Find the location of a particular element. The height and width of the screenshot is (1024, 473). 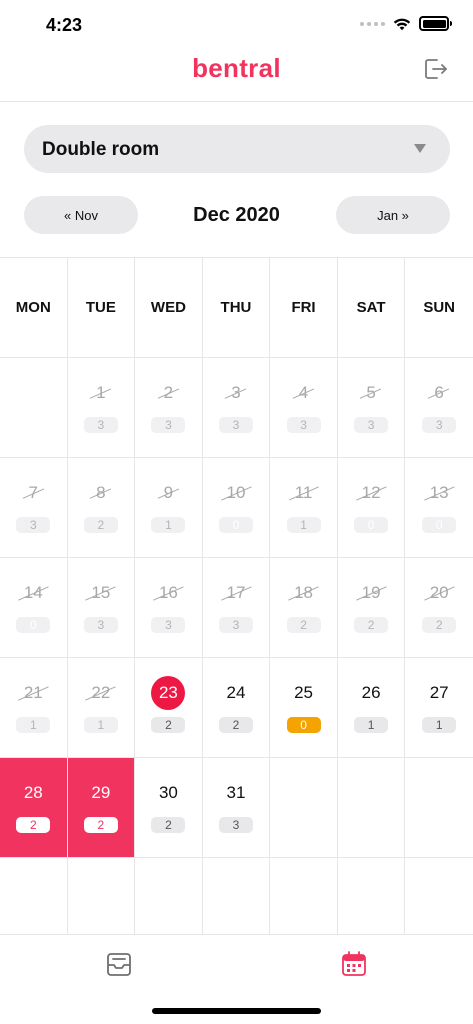

app-header: bentral is located at coordinates (236, 75).